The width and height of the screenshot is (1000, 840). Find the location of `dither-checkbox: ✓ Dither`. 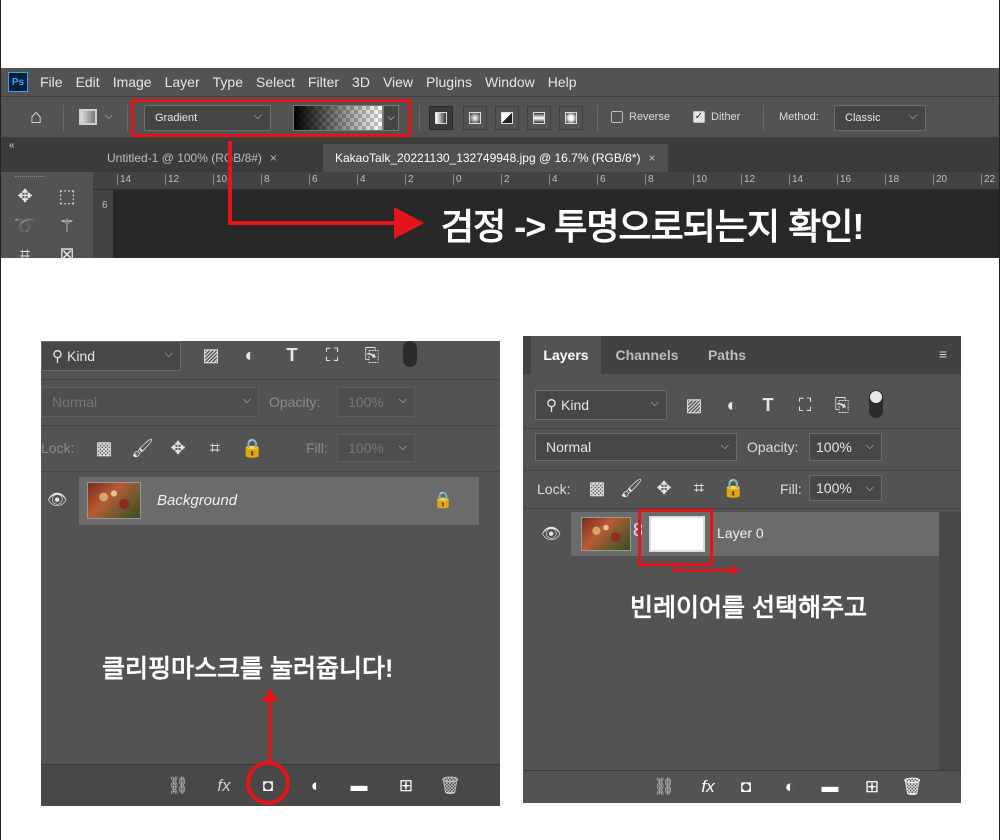

dither-checkbox: ✓ Dither is located at coordinates (716, 117).